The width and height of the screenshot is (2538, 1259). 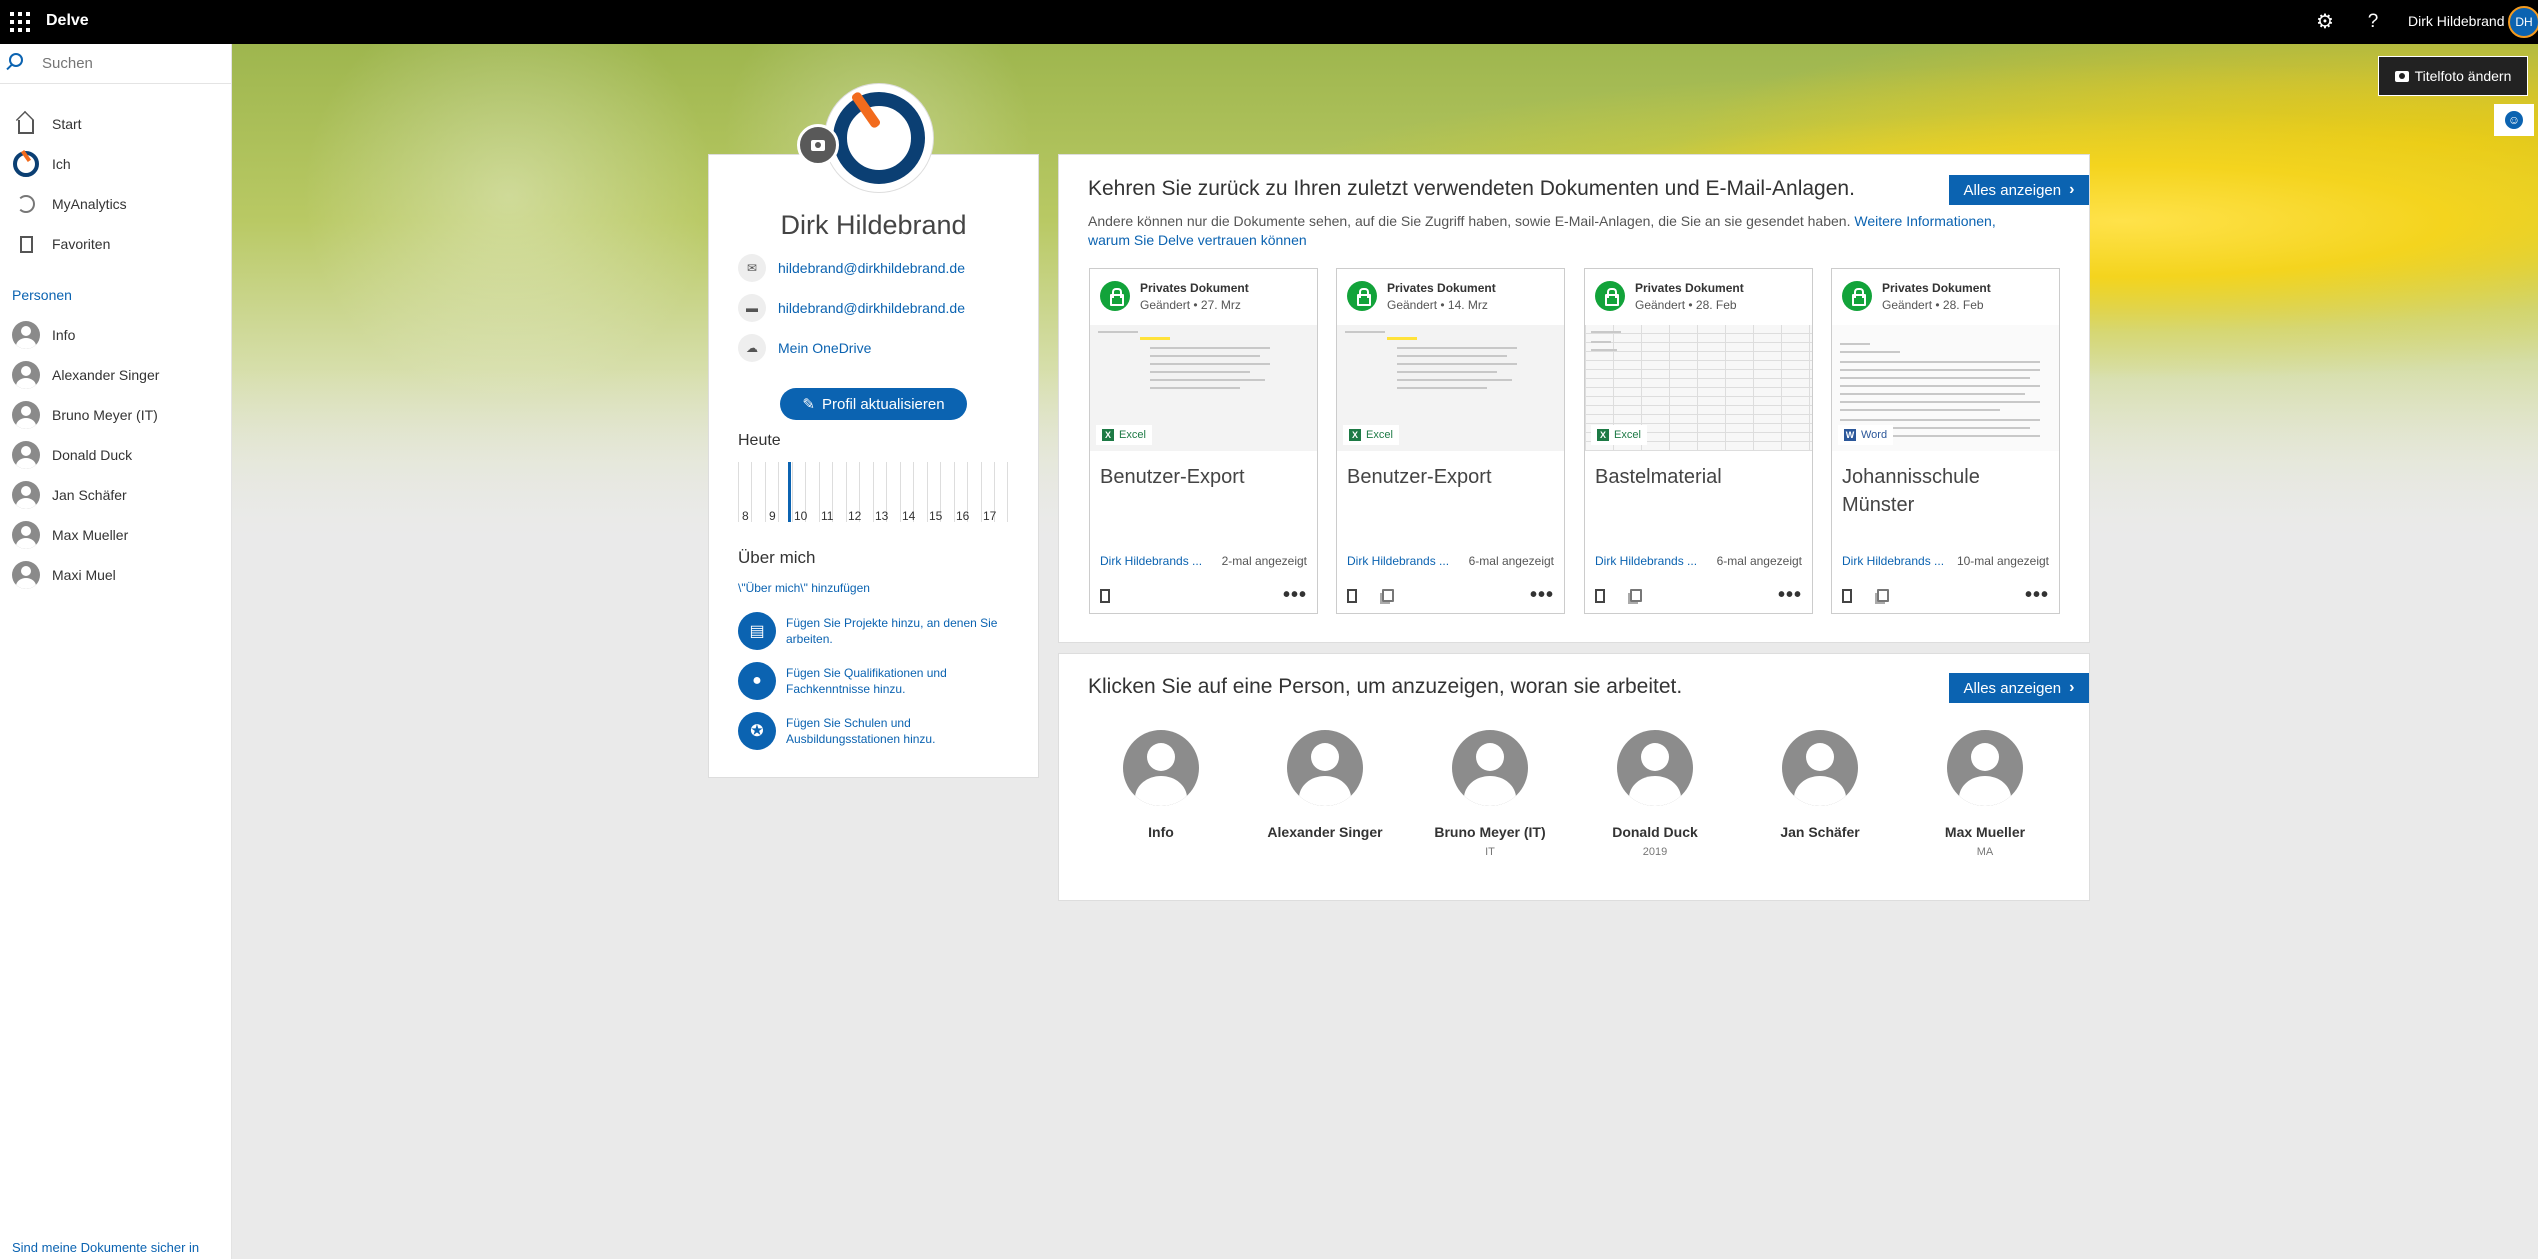 What do you see at coordinates (1850, 435) in the screenshot?
I see `word-icon: W` at bounding box center [1850, 435].